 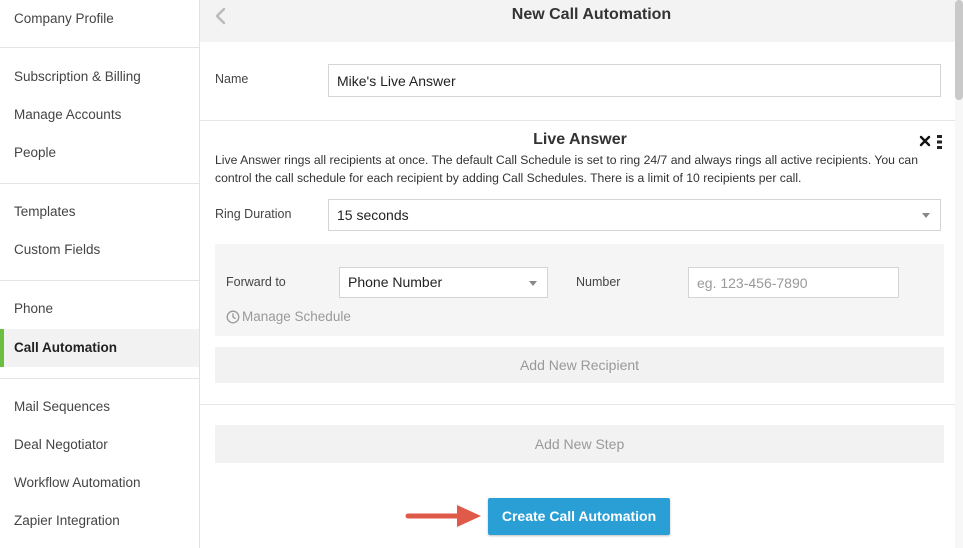 I want to click on sidebar-item-subscription-billing: Subscription & Billing, so click(x=99, y=77).